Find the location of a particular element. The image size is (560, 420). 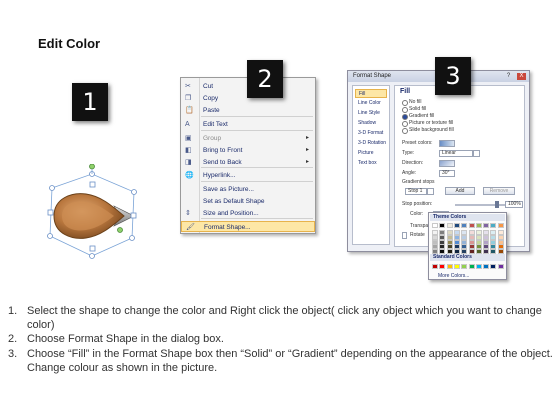

radio-no-fill: No fill is located at coordinates (412, 102).